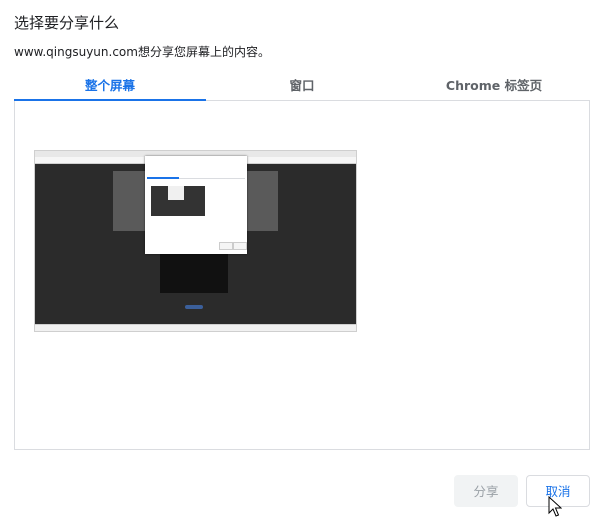 The image size is (601, 518). Describe the element at coordinates (262, 201) in the screenshot. I see `thumb-grey-panel-right` at that location.